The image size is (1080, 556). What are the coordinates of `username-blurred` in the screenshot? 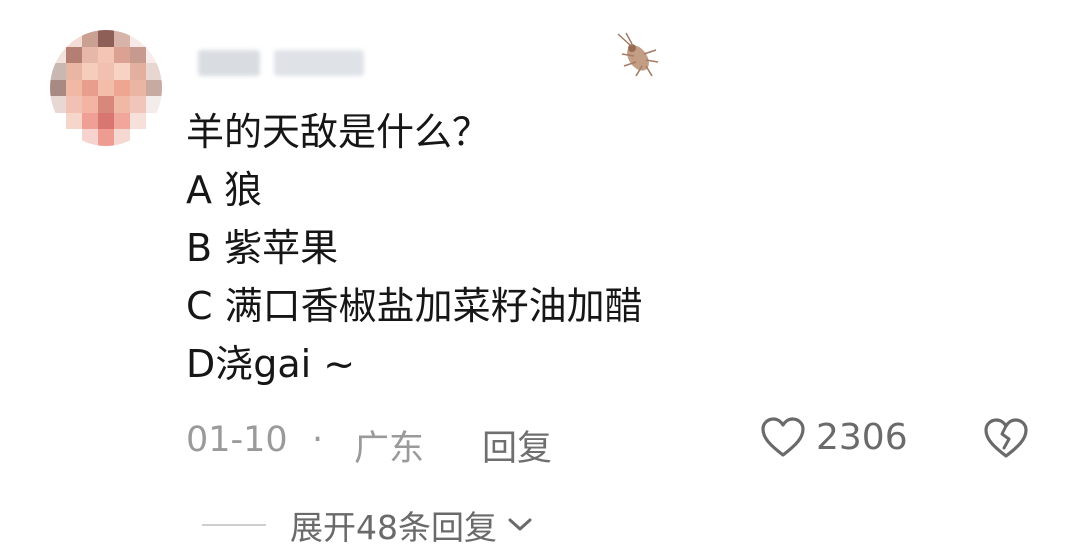 It's located at (288, 63).